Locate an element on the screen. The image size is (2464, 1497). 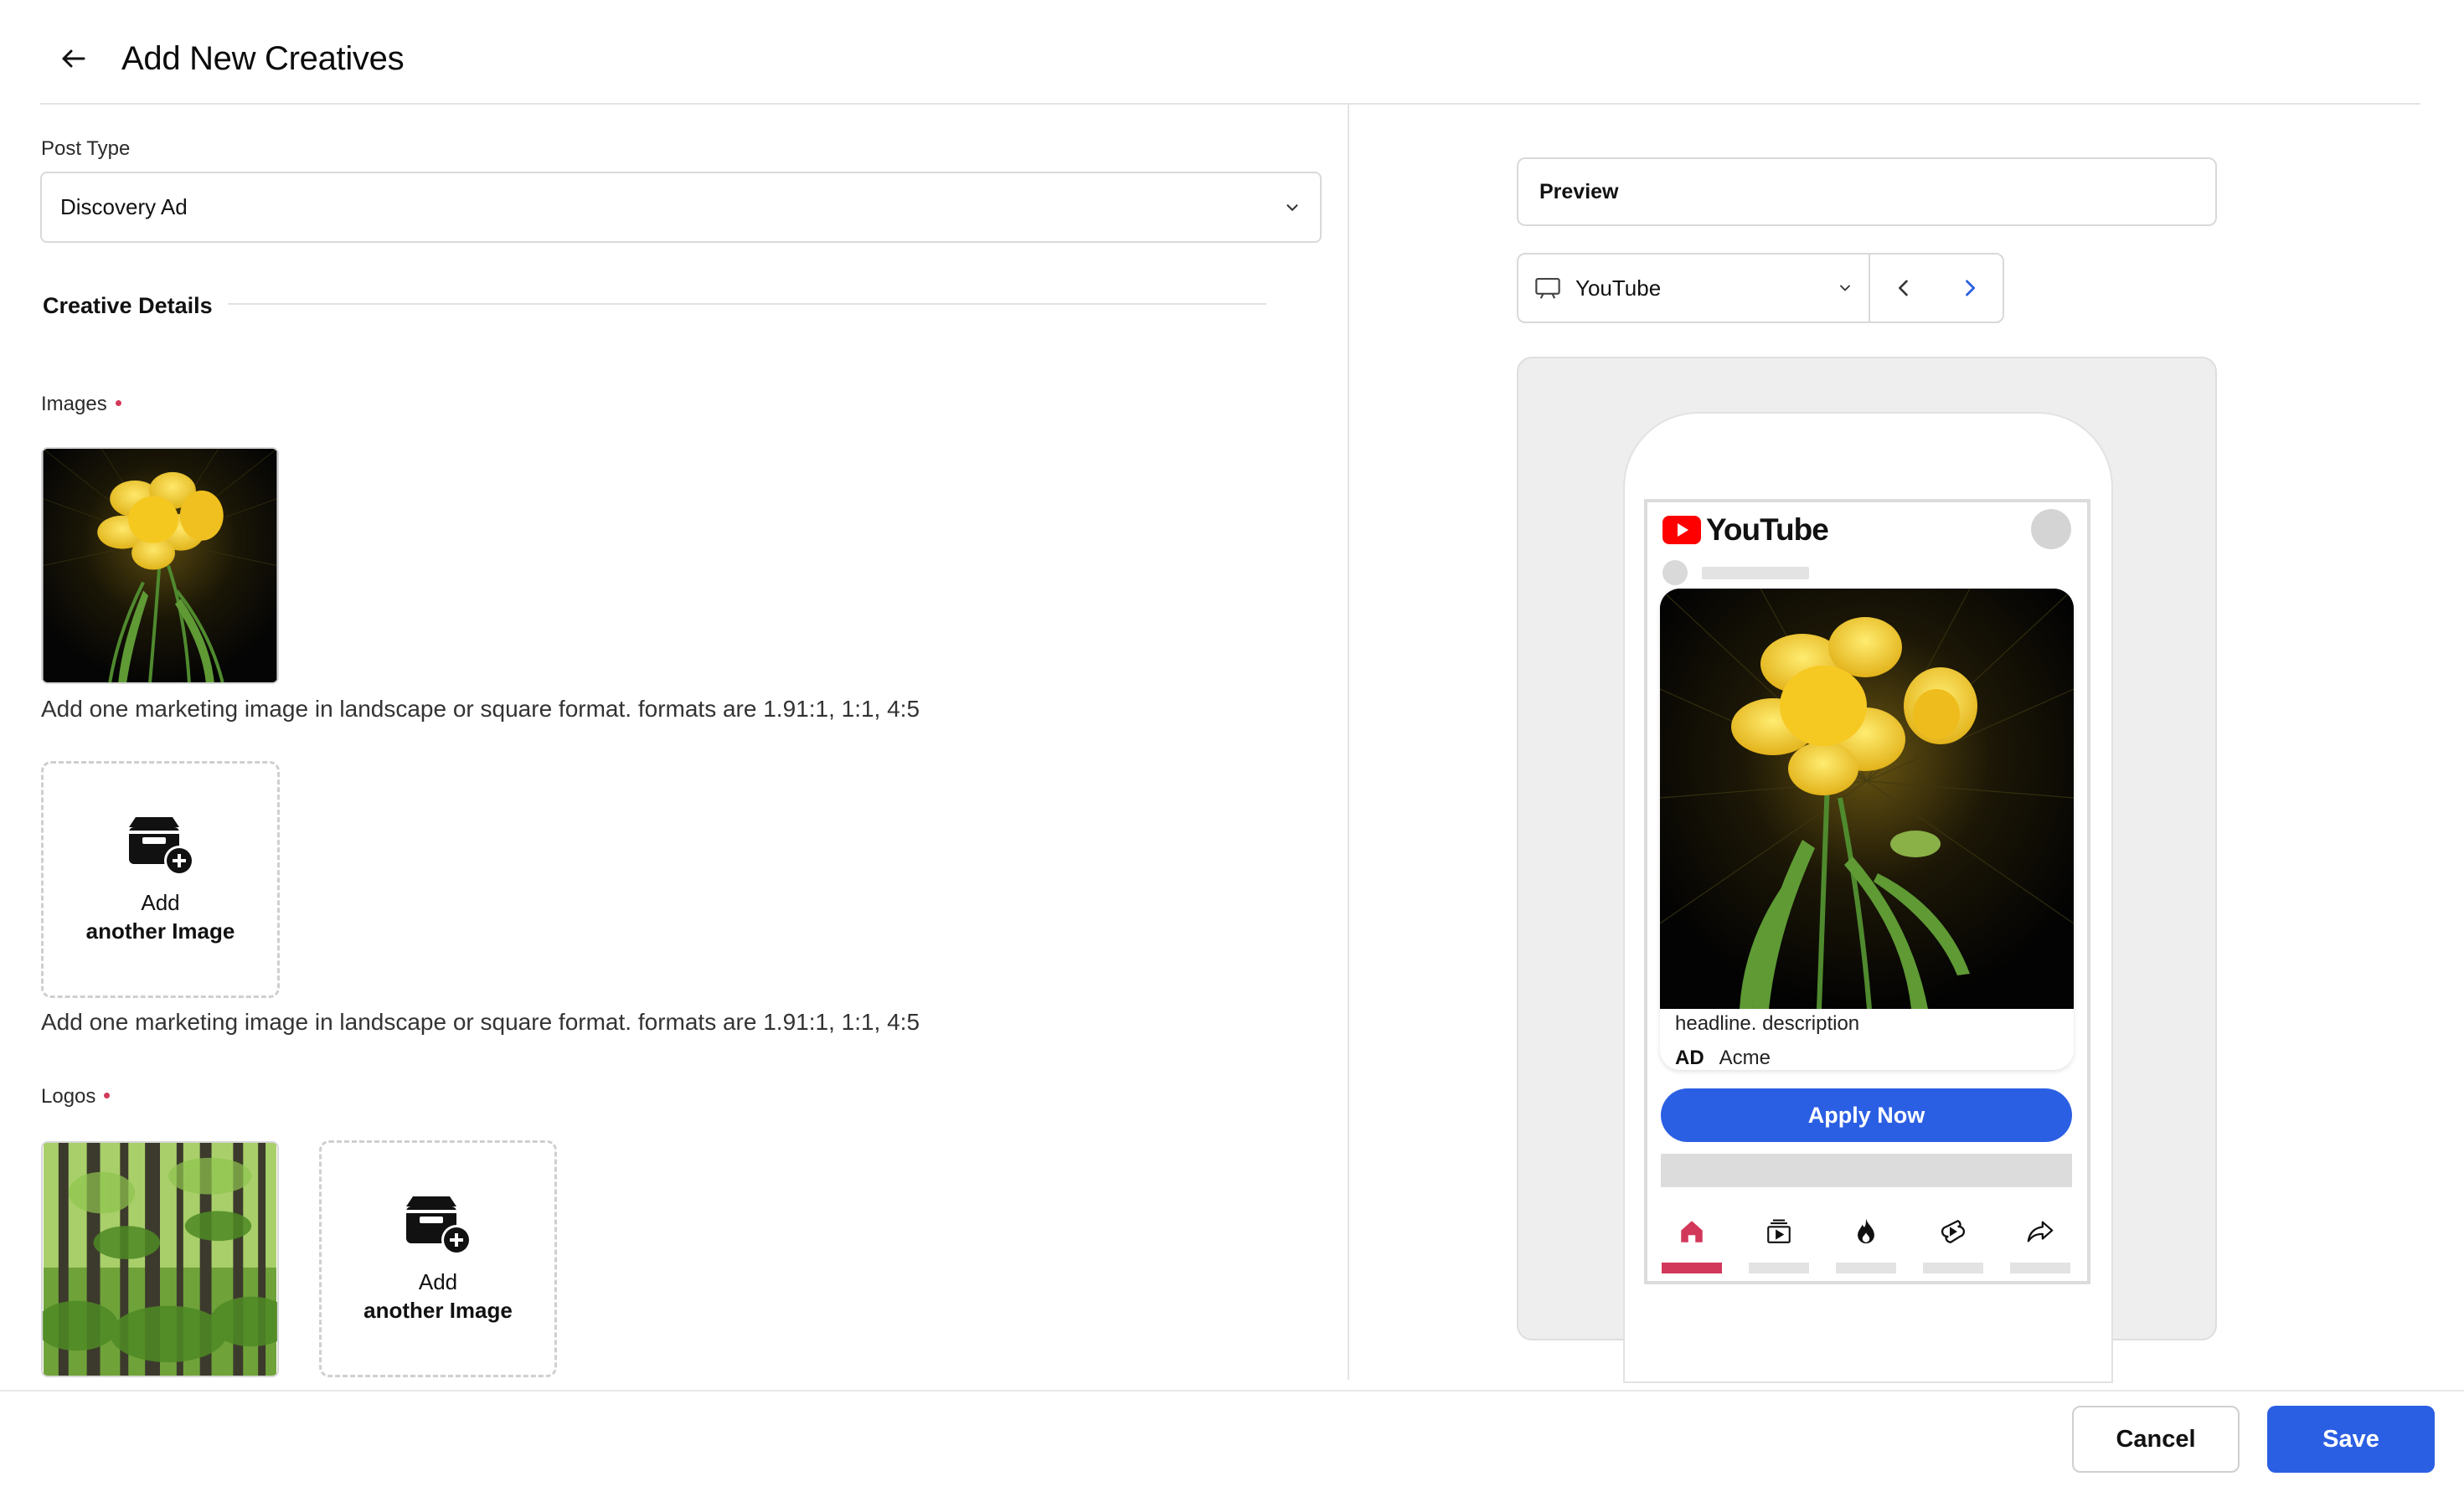
post-type-label: Post Type is located at coordinates (86, 148).